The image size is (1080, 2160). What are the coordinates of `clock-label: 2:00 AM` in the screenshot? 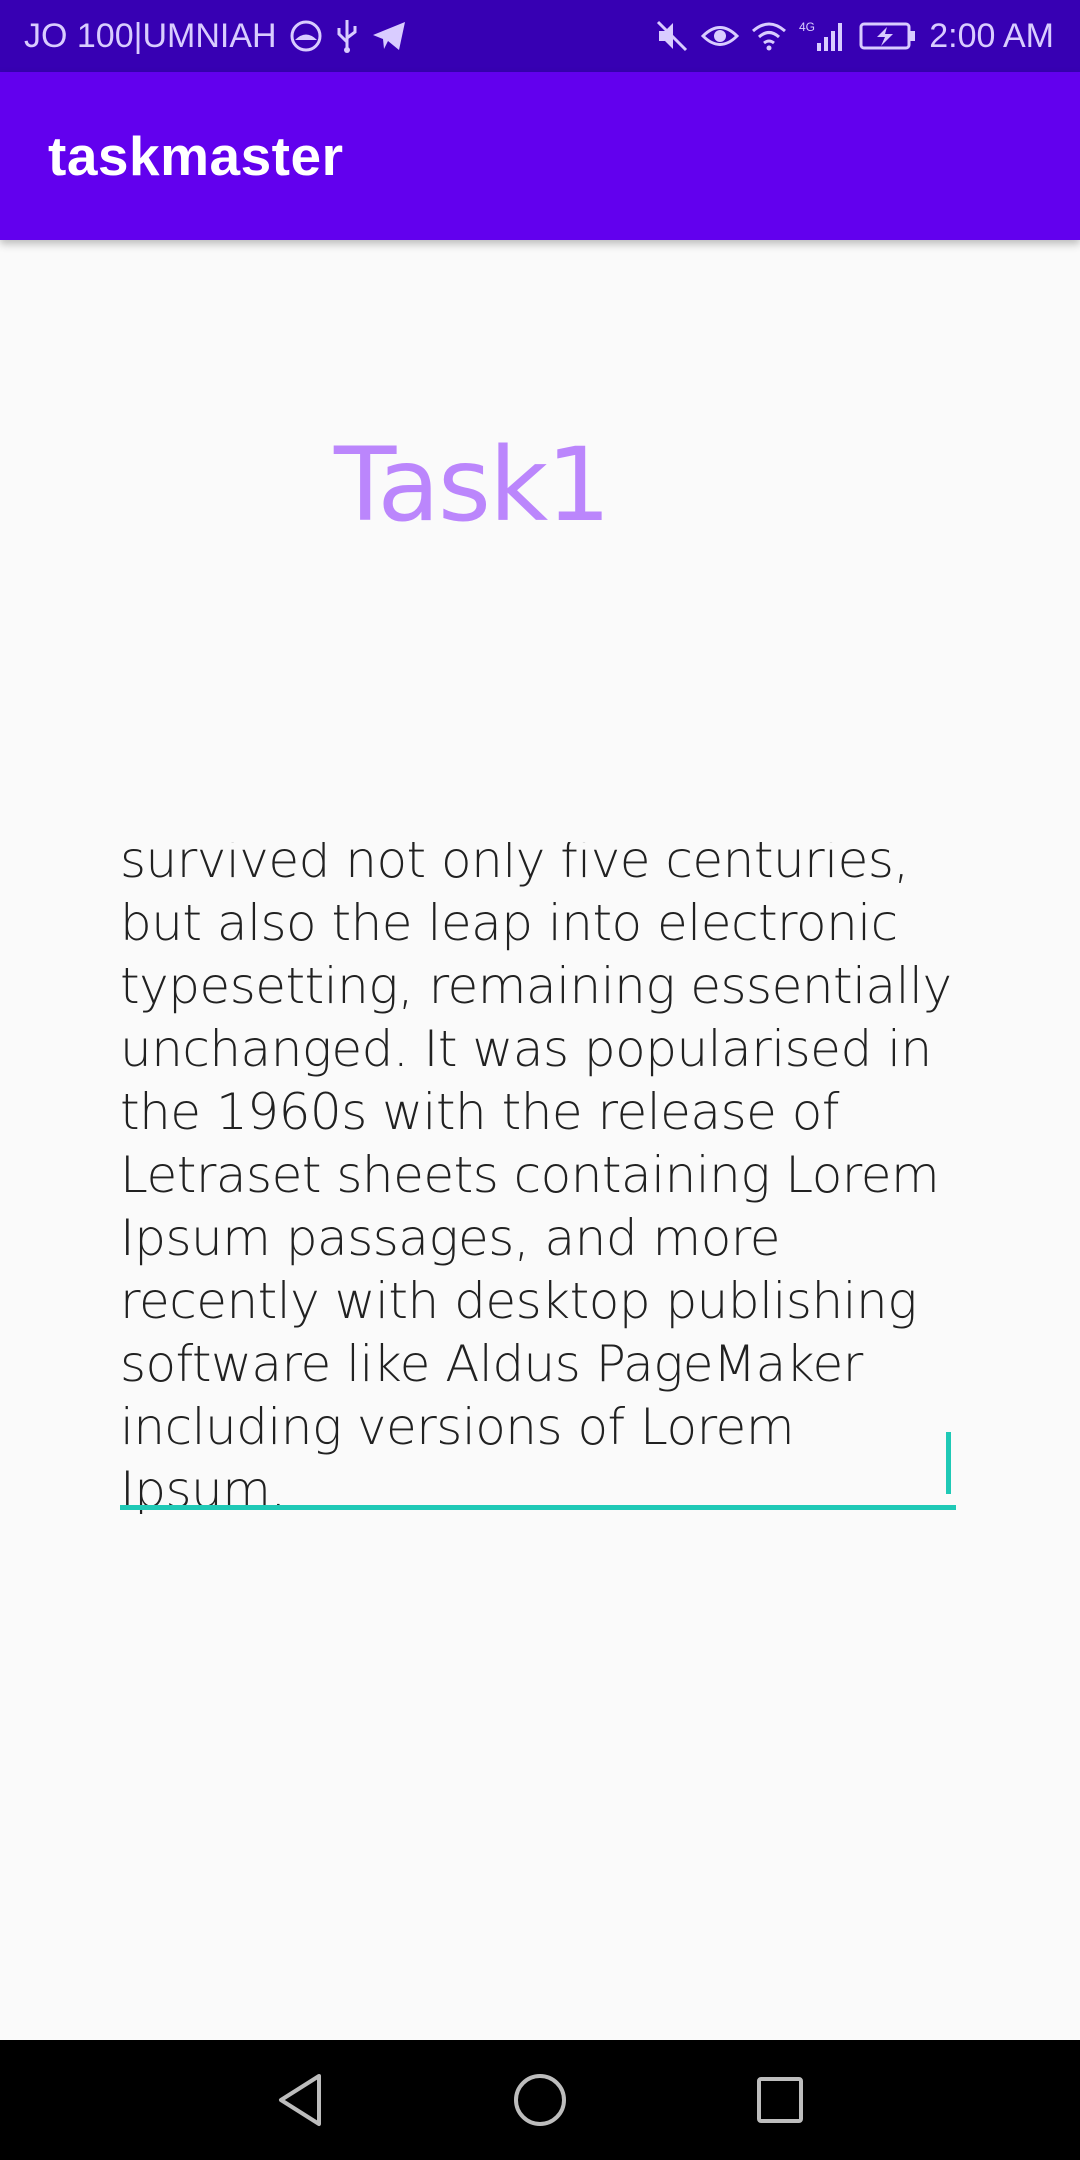 It's located at (991, 35).